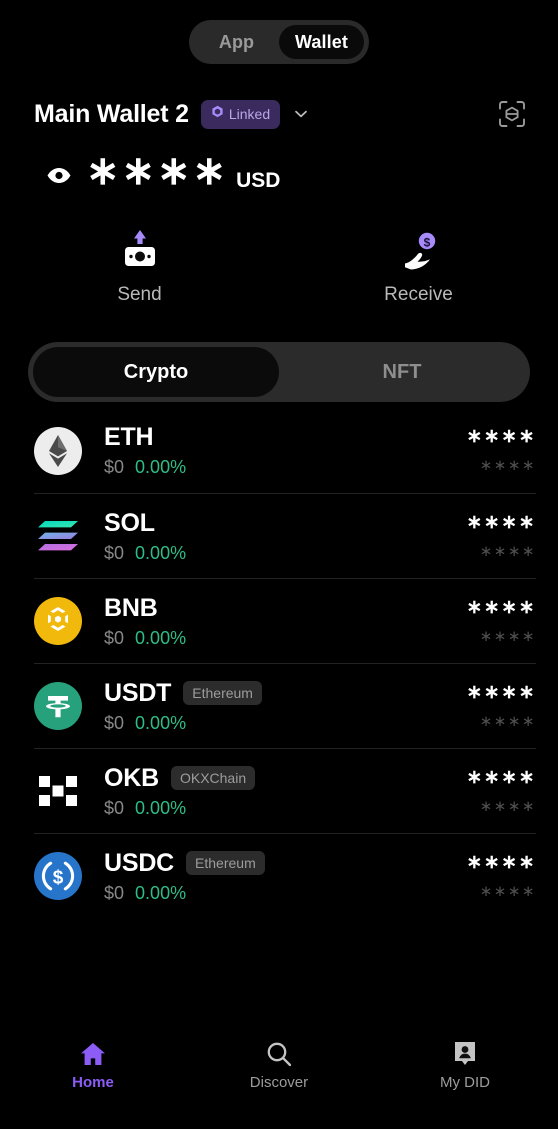 The width and height of the screenshot is (558, 1129). I want to click on token-info: OKB OKXChain $0 0.00%, so click(280, 791).